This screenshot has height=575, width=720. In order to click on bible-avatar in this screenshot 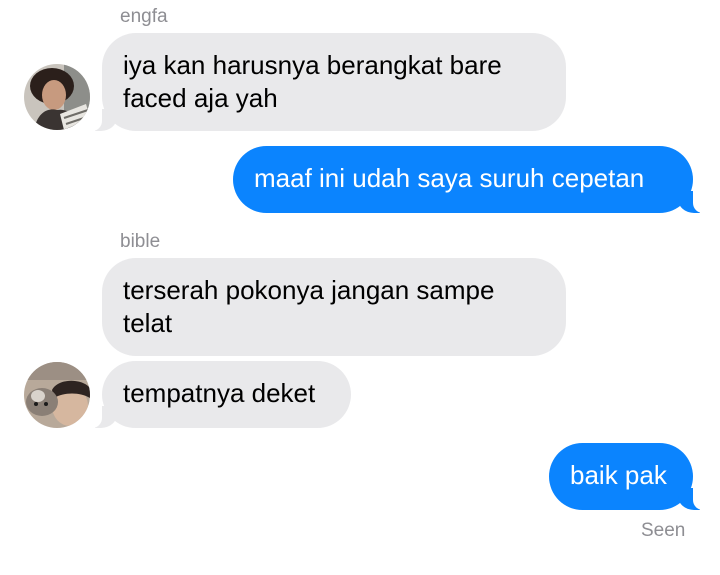, I will do `click(57, 395)`.